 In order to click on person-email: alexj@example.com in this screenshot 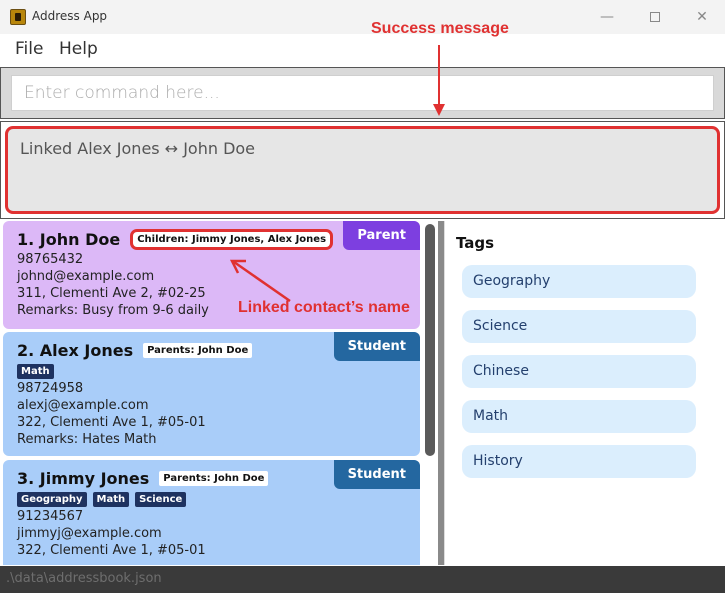, I will do `click(83, 405)`.